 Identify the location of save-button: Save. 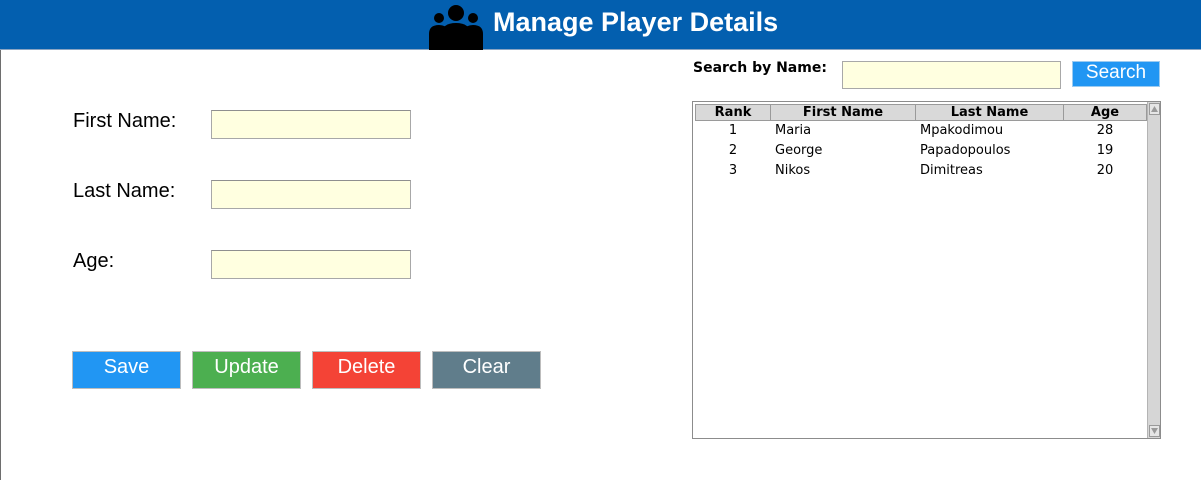
(126, 370).